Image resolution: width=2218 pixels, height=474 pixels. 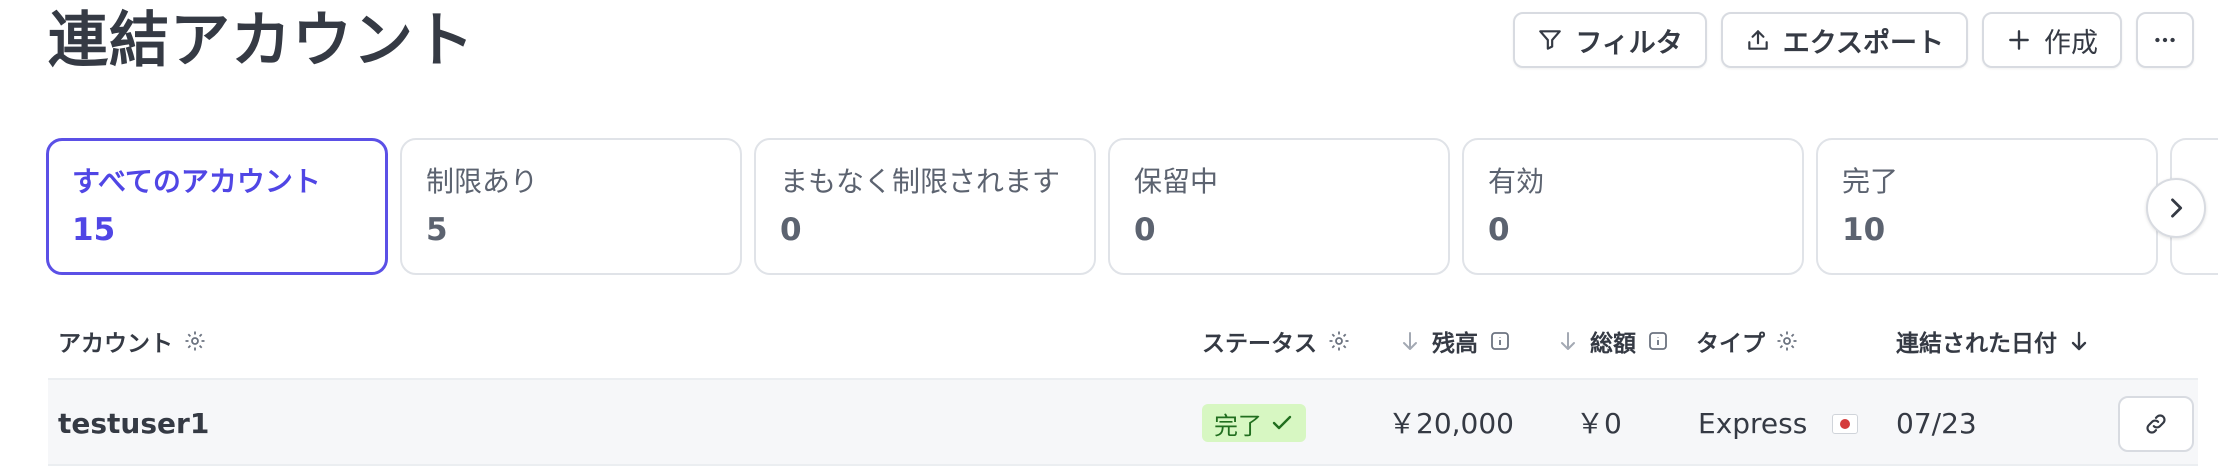 What do you see at coordinates (1863, 42) in the screenshot?
I see `export-button-label: エクスポート` at bounding box center [1863, 42].